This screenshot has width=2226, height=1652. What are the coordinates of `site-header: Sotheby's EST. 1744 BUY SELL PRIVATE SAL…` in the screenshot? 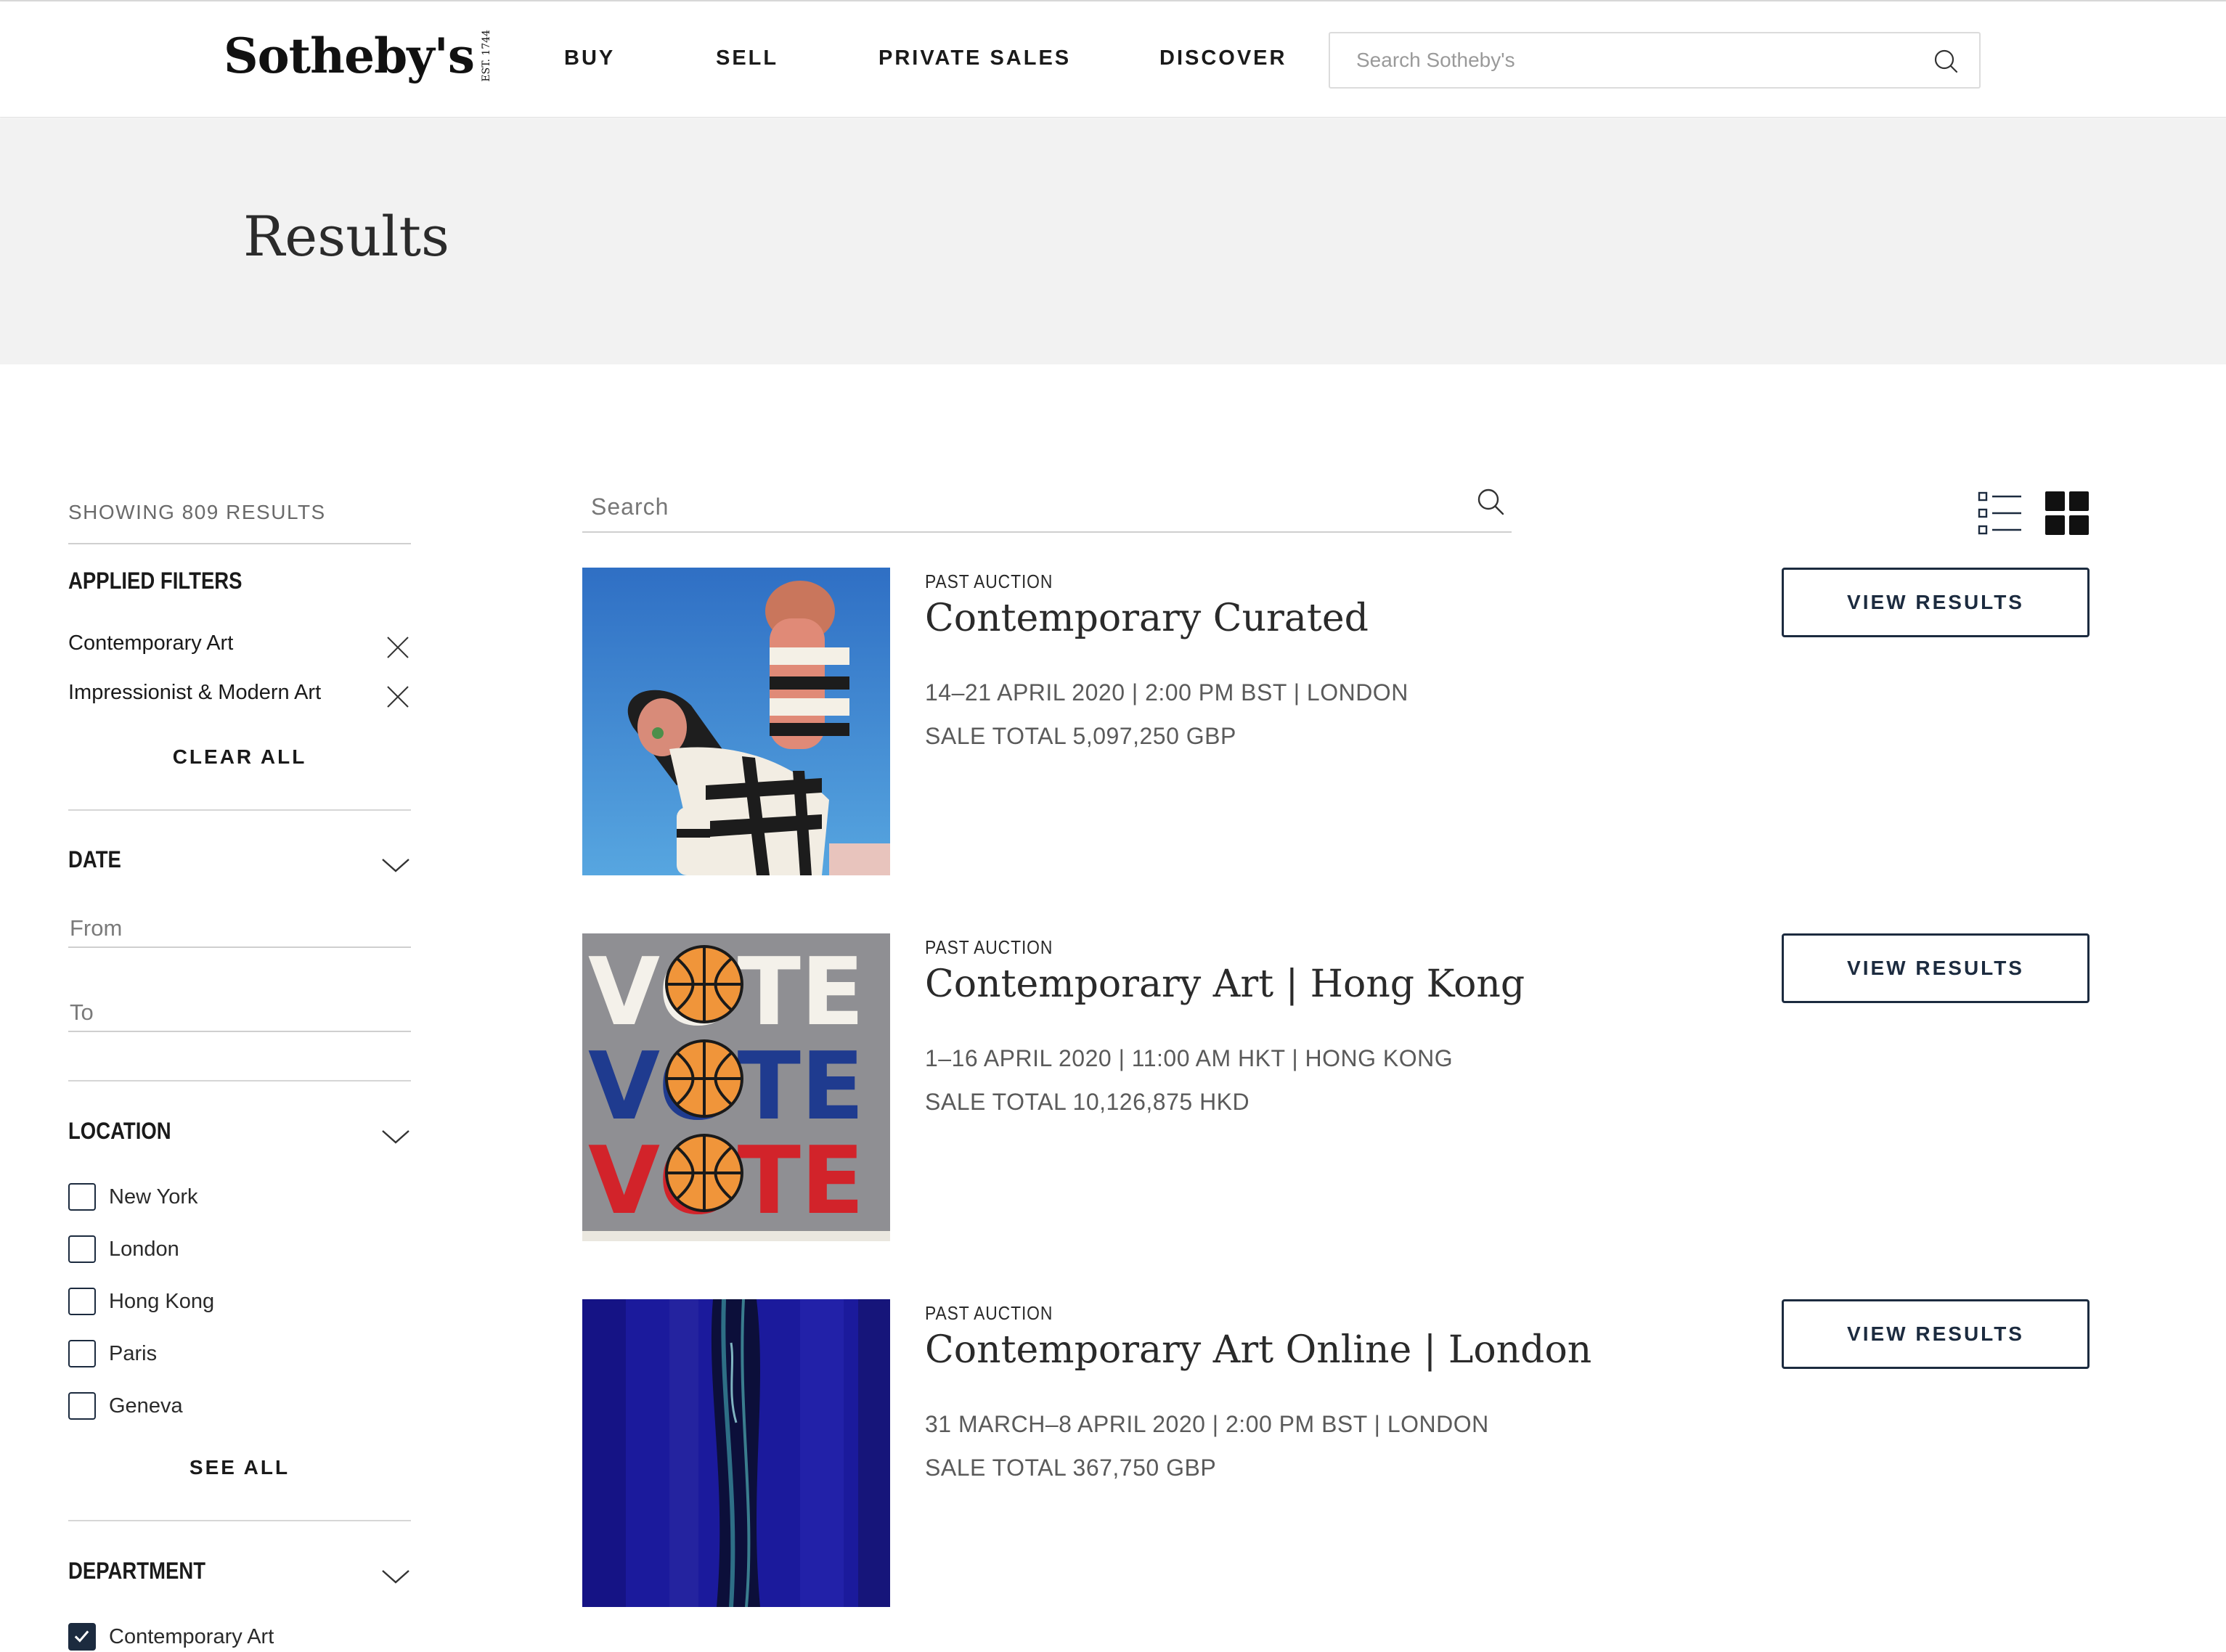 It's located at (1113, 59).